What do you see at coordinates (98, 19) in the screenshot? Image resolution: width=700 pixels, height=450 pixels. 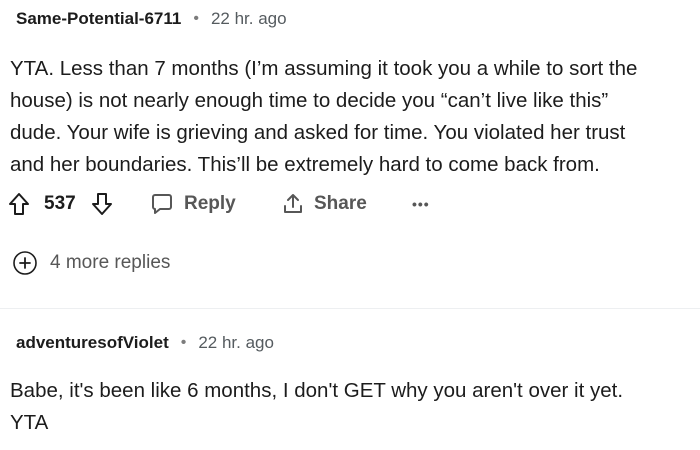 I see `comment-author: Same-Potential-6711` at bounding box center [98, 19].